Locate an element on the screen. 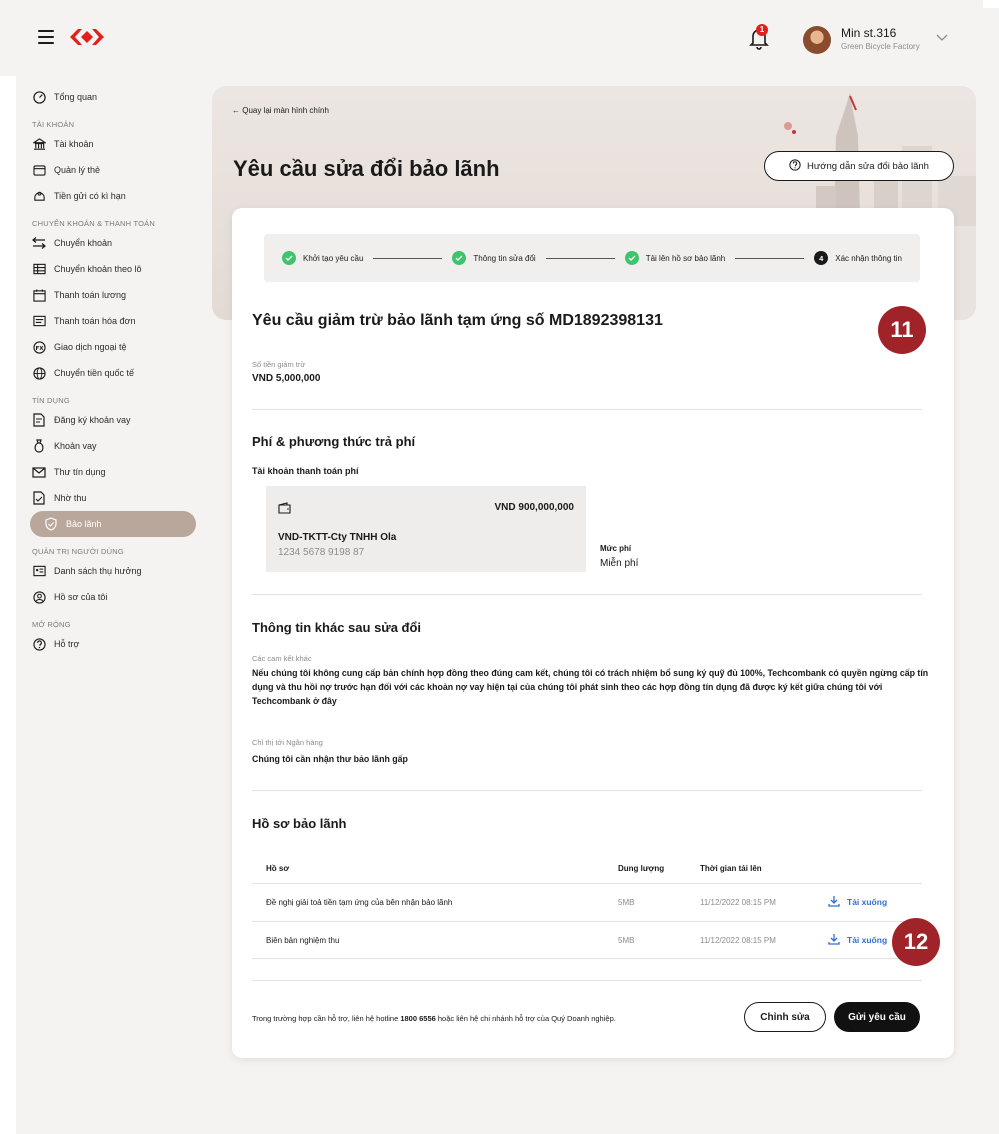 The image size is (999, 1134). step-label: Tải lên hồ sơ bảo lãnh is located at coordinates (685, 258).